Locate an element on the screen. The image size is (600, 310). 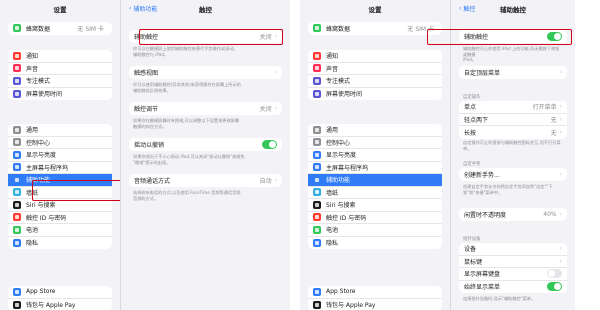
pointer-devices-group: 设备 › 鼠标键 › 显示屏幕键盘 始终显示菜单 is located at coordinates (513, 268).